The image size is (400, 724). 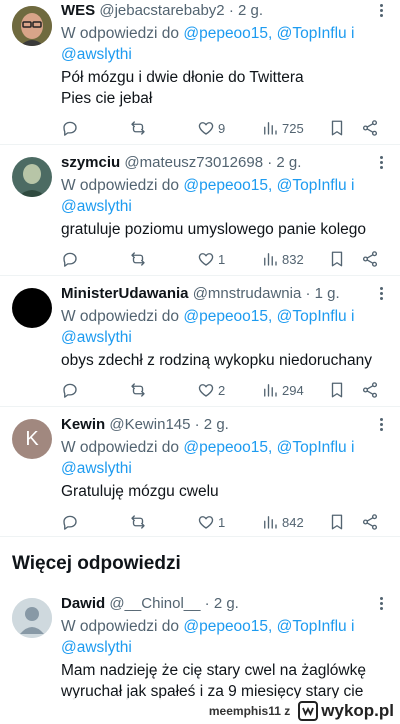 I want to click on display-name: Kewin, so click(x=83, y=424).